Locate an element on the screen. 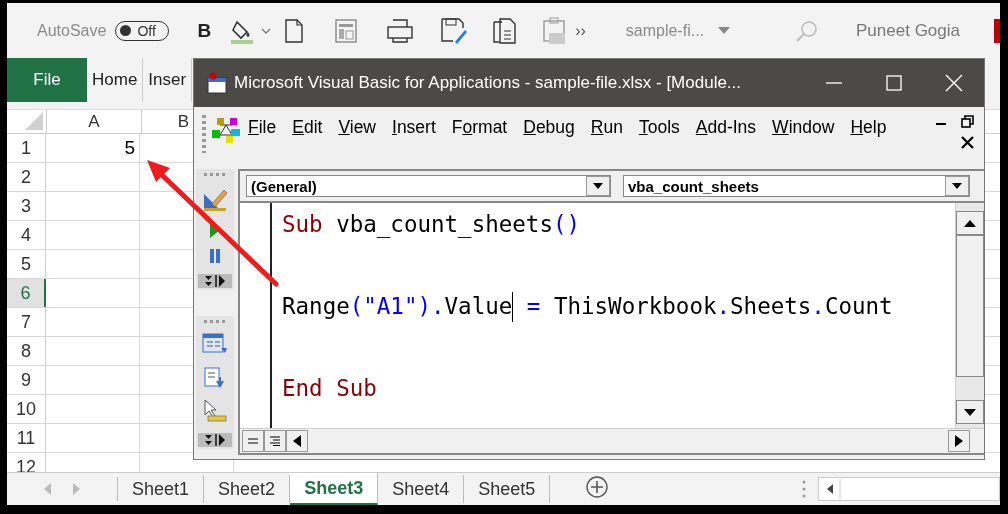 The width and height of the screenshot is (1008, 514). row-header: 6 is located at coordinates (26, 293).